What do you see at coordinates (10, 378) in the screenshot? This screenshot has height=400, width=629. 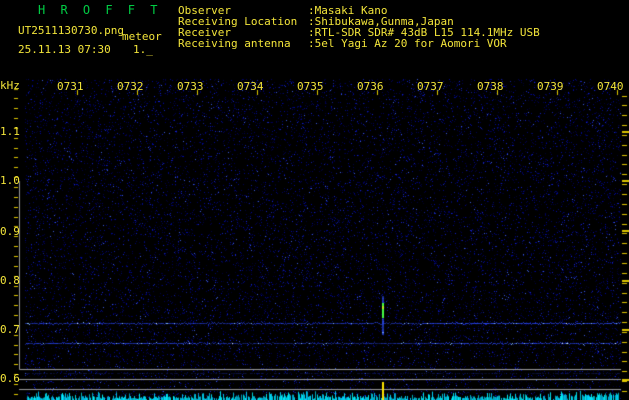 I see `freq-axis-label: 0.6` at bounding box center [10, 378].